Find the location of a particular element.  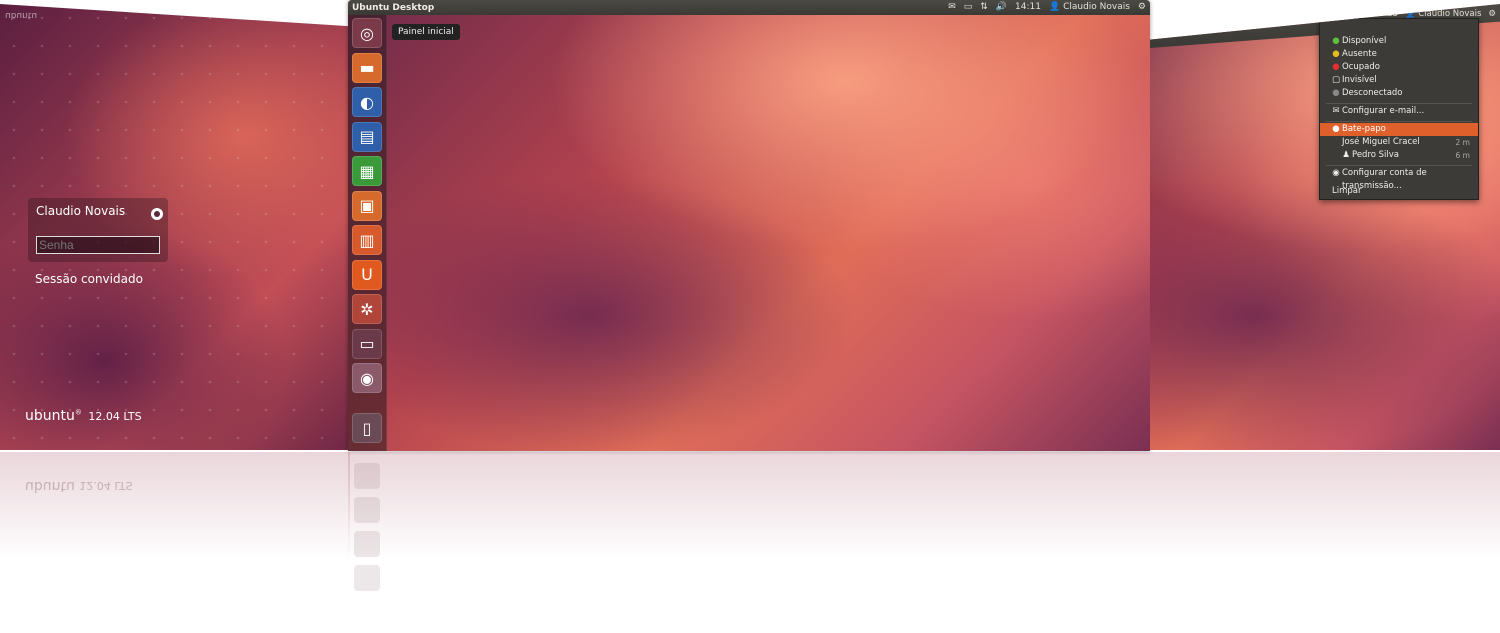

ubuntu-version: 12.04 LTS is located at coordinates (115, 416).